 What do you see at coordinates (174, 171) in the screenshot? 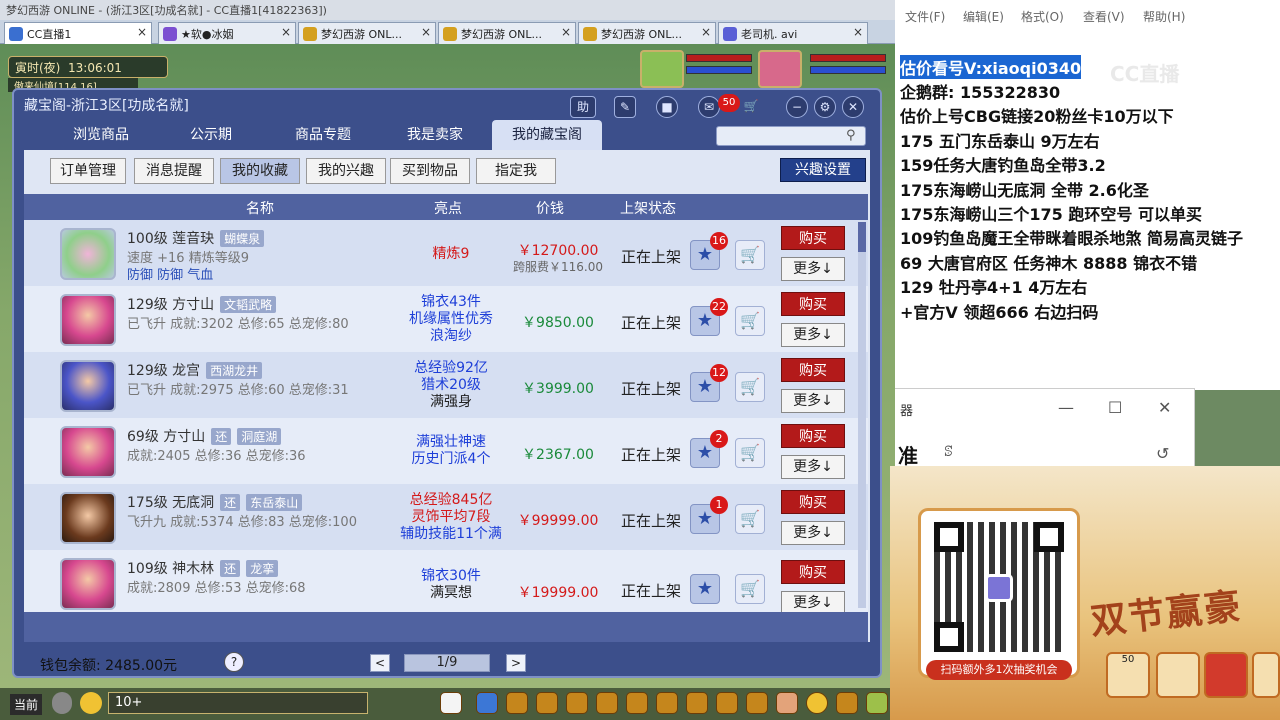
I see `subtab-messages: 消息提醒` at bounding box center [174, 171].